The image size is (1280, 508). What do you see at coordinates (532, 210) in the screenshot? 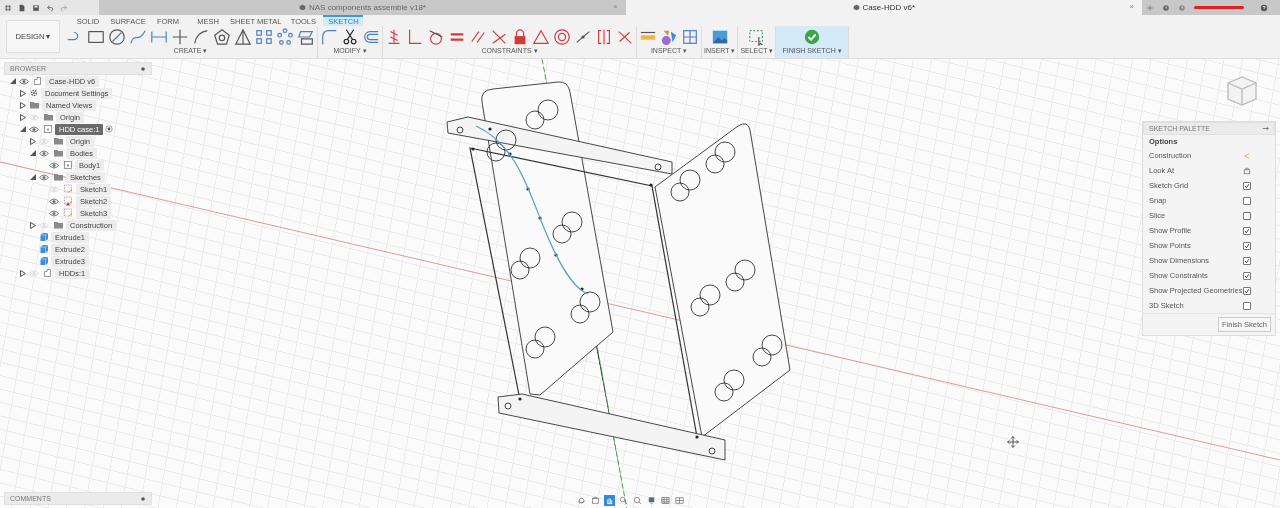
I see `sketch-spline` at bounding box center [532, 210].